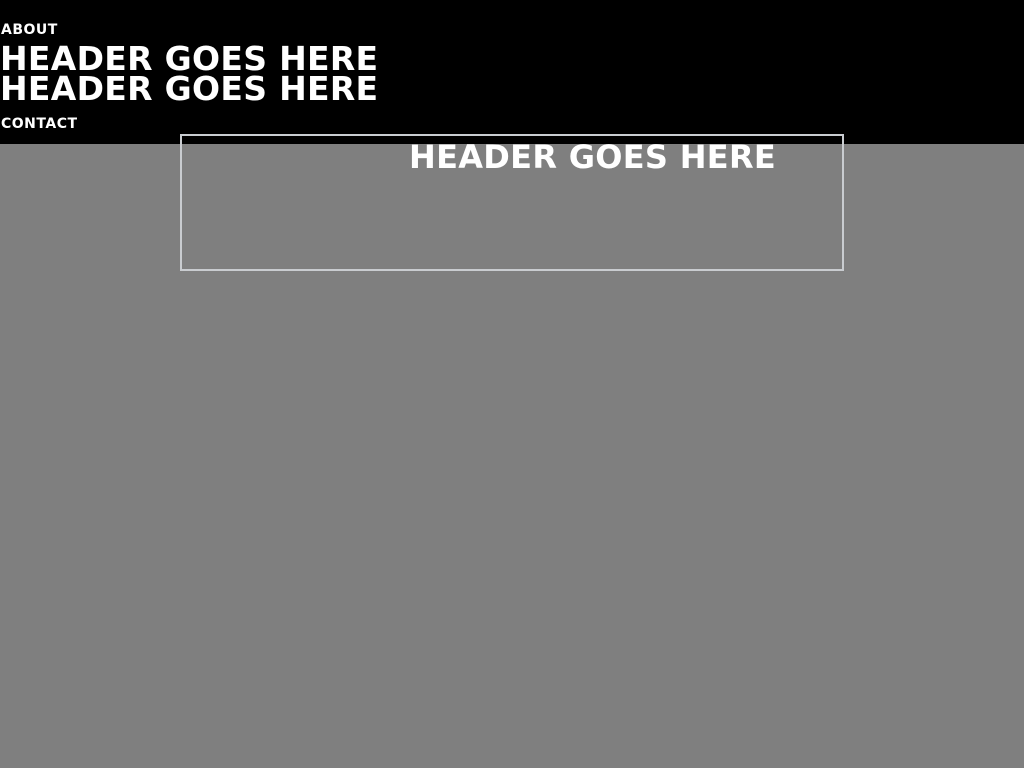  Describe the element at coordinates (39, 124) in the screenshot. I see `nav-link-contact: CONTACT` at that location.